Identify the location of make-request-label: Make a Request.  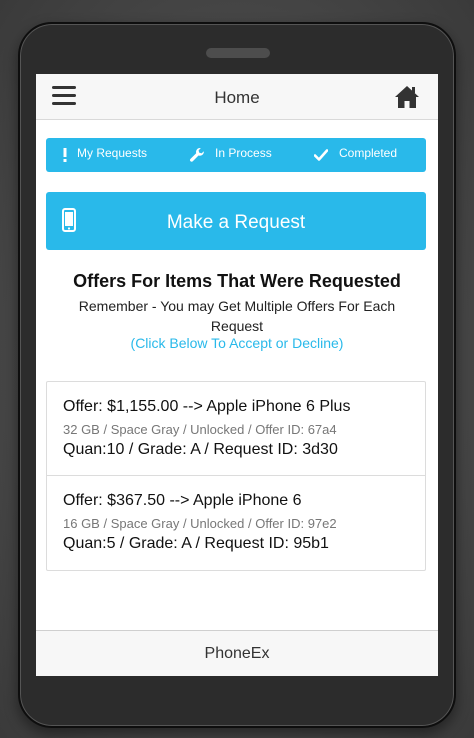
(236, 222).